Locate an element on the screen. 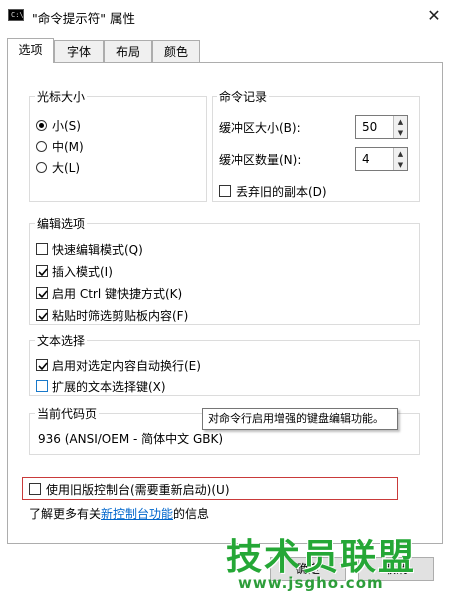  insert-mode-checkbox is located at coordinates (42, 271).